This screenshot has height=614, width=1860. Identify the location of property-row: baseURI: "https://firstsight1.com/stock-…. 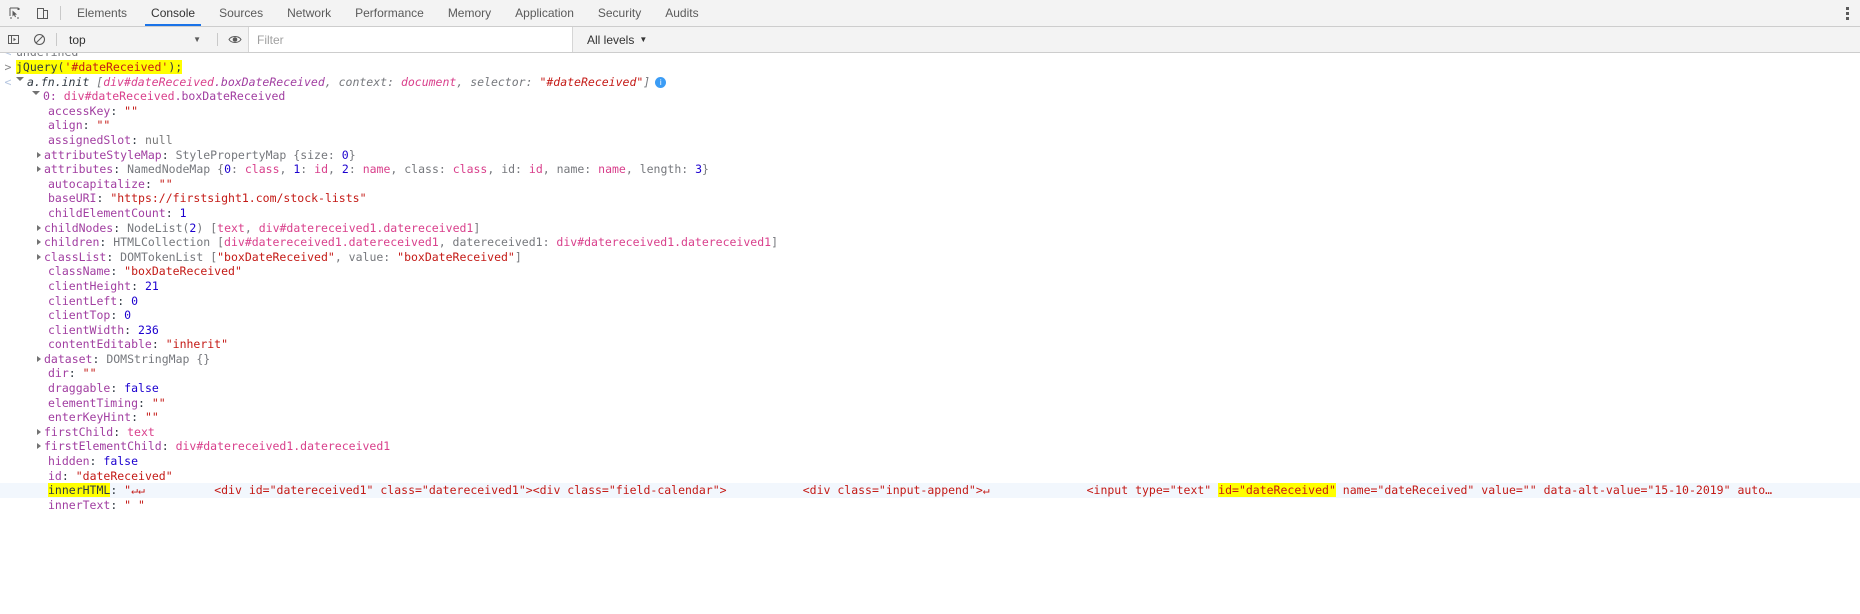
(930, 198).